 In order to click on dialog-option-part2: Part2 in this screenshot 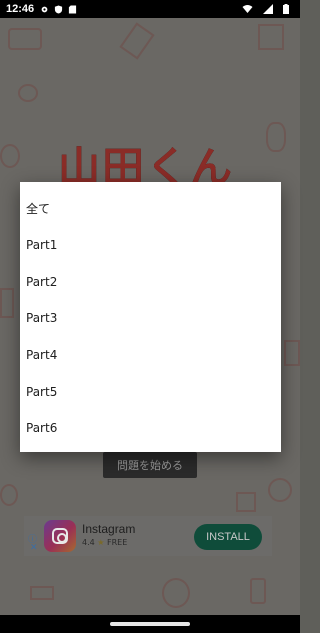, I will do `click(150, 281)`.